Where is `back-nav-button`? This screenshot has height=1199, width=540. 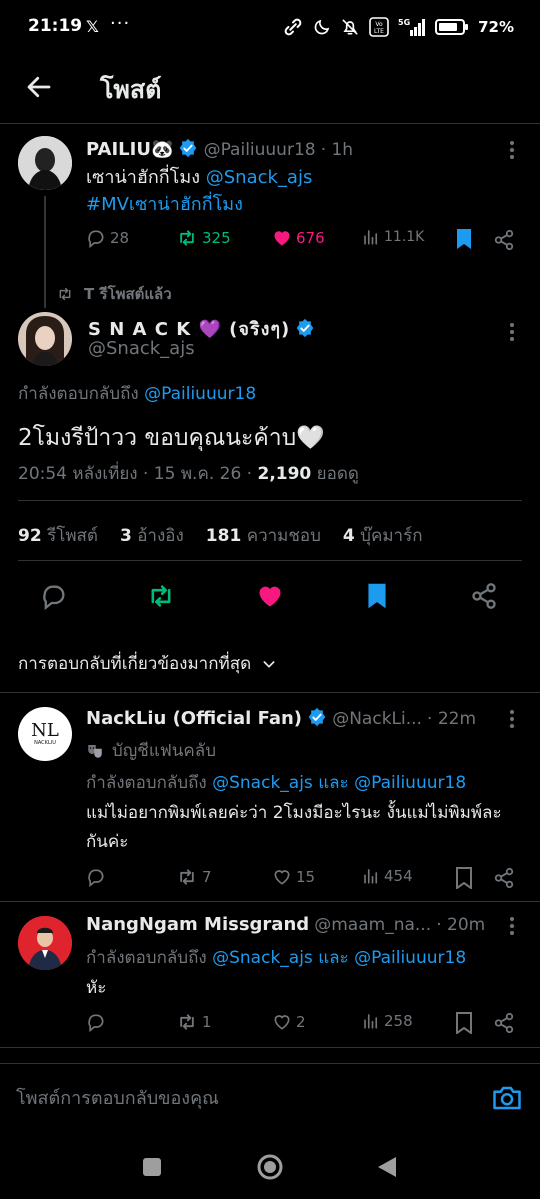 back-nav-button is located at coordinates (387, 1167).